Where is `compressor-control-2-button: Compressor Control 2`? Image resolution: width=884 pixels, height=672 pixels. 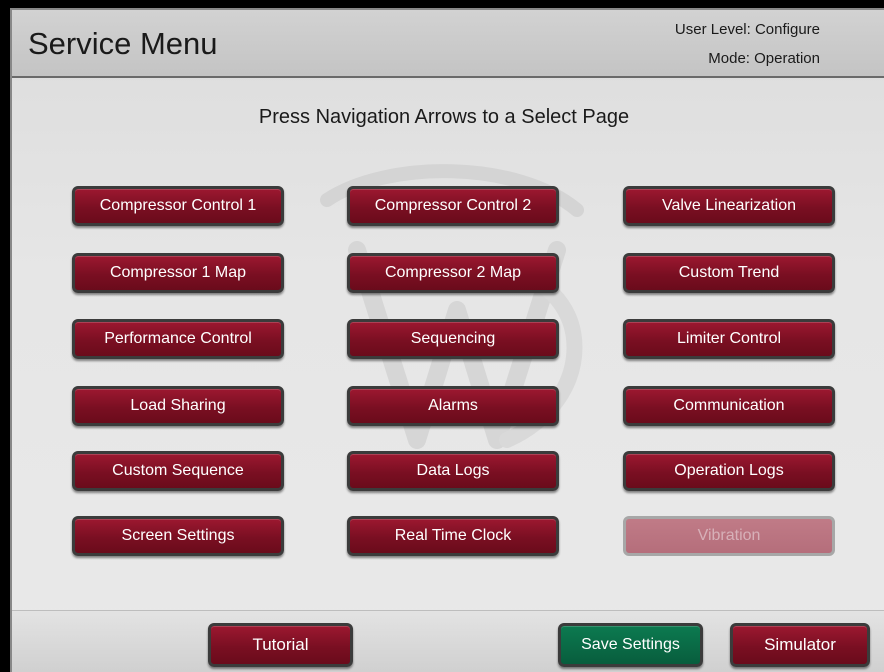 compressor-control-2-button: Compressor Control 2 is located at coordinates (453, 206).